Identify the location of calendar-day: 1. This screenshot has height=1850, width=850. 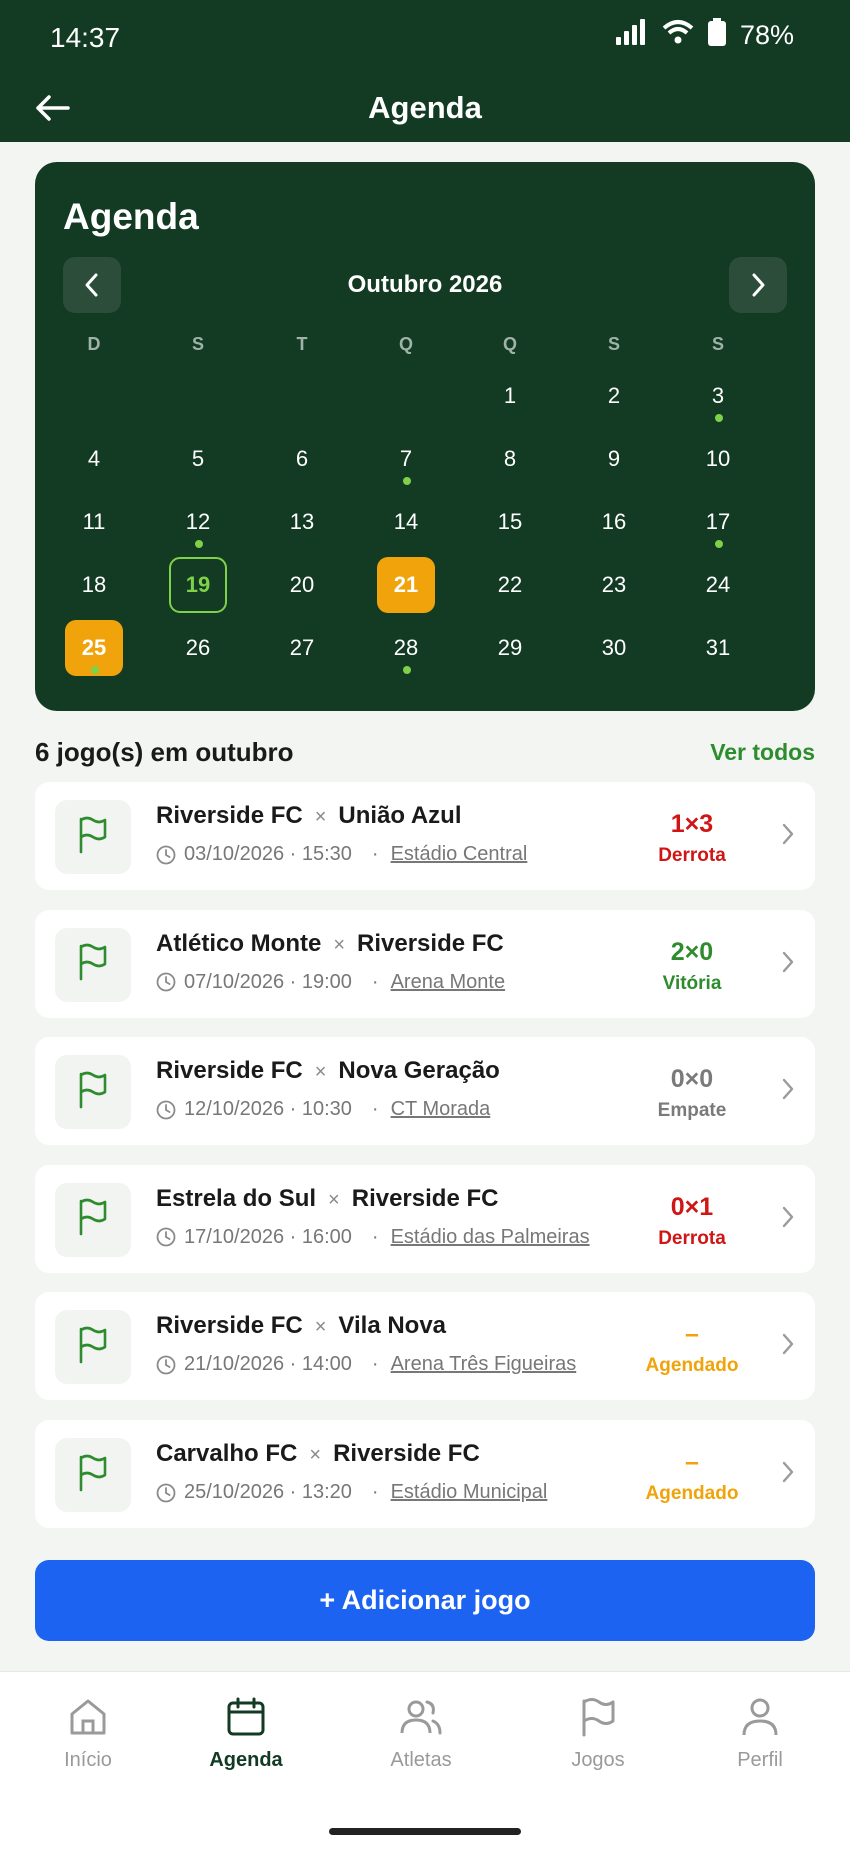
(510, 396).